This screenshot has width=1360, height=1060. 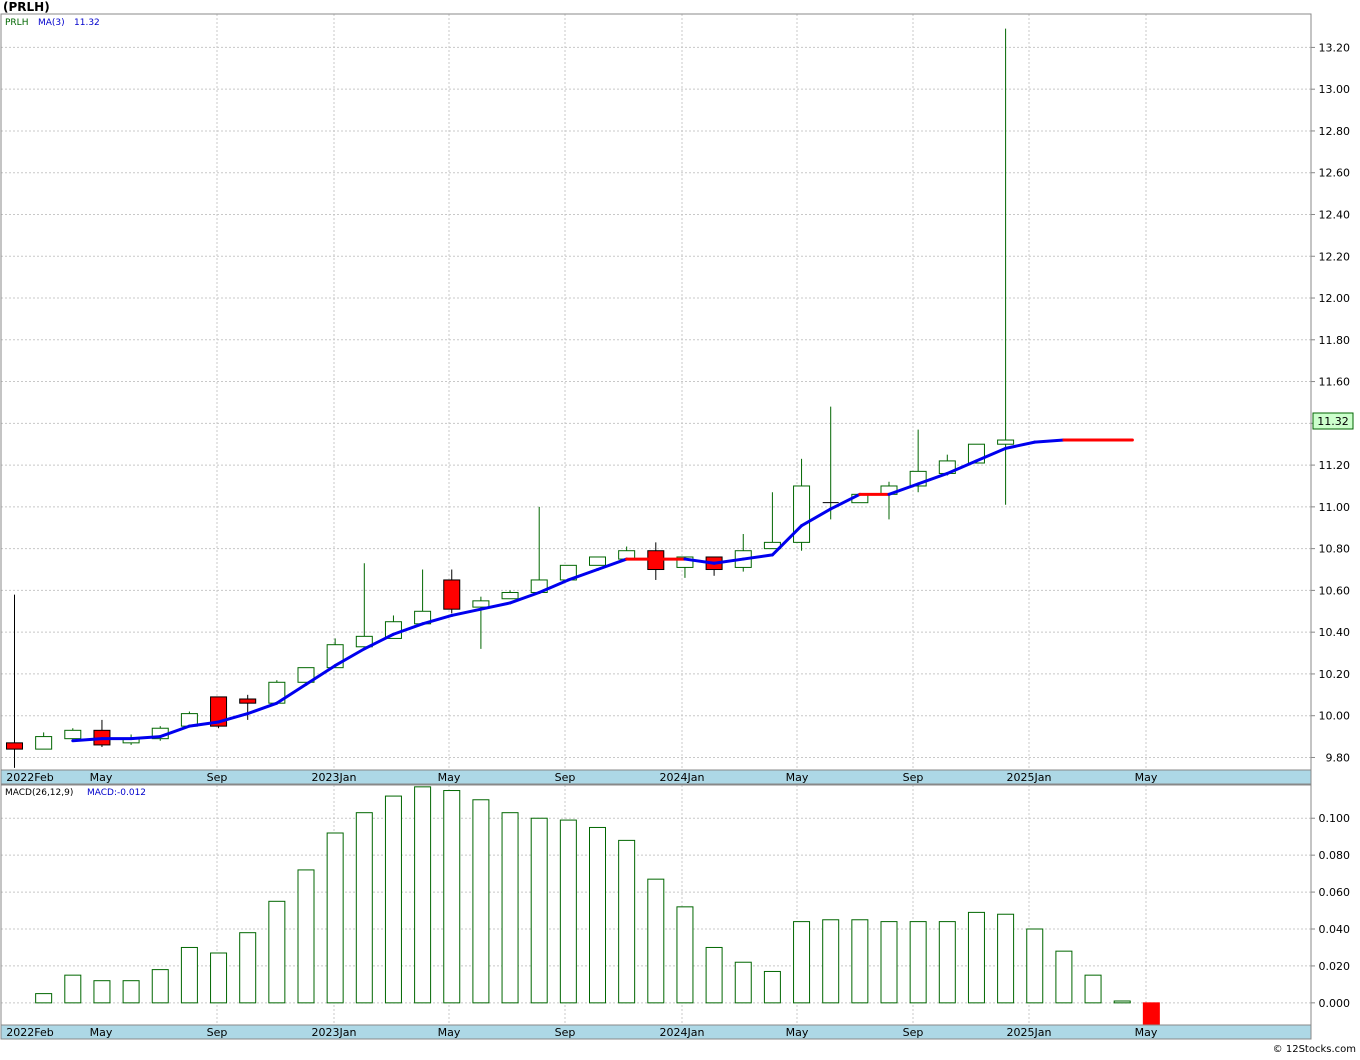 I want to click on legend-macd-value: MACD:-0.012, so click(x=116, y=793).